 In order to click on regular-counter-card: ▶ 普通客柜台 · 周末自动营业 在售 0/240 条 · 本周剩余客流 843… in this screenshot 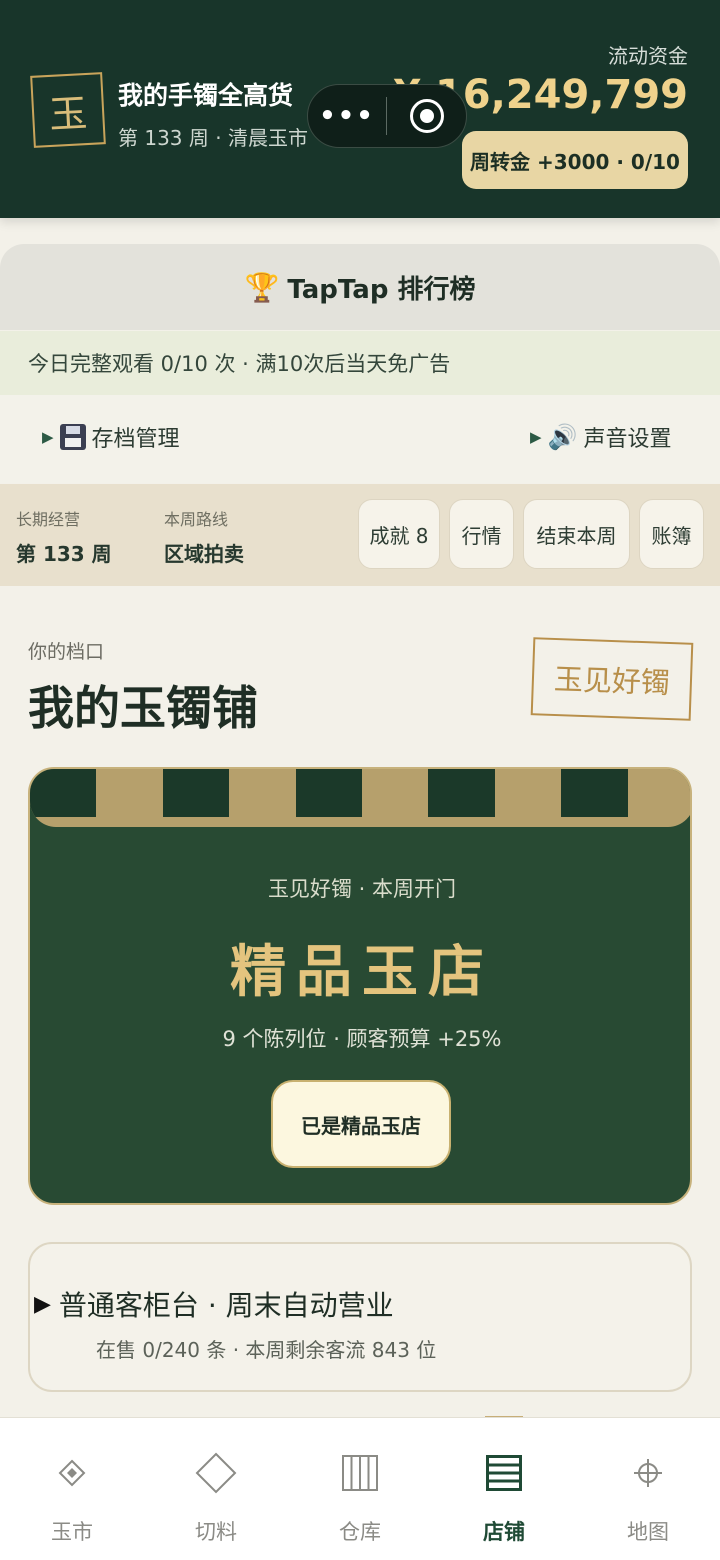, I will do `click(360, 1317)`.